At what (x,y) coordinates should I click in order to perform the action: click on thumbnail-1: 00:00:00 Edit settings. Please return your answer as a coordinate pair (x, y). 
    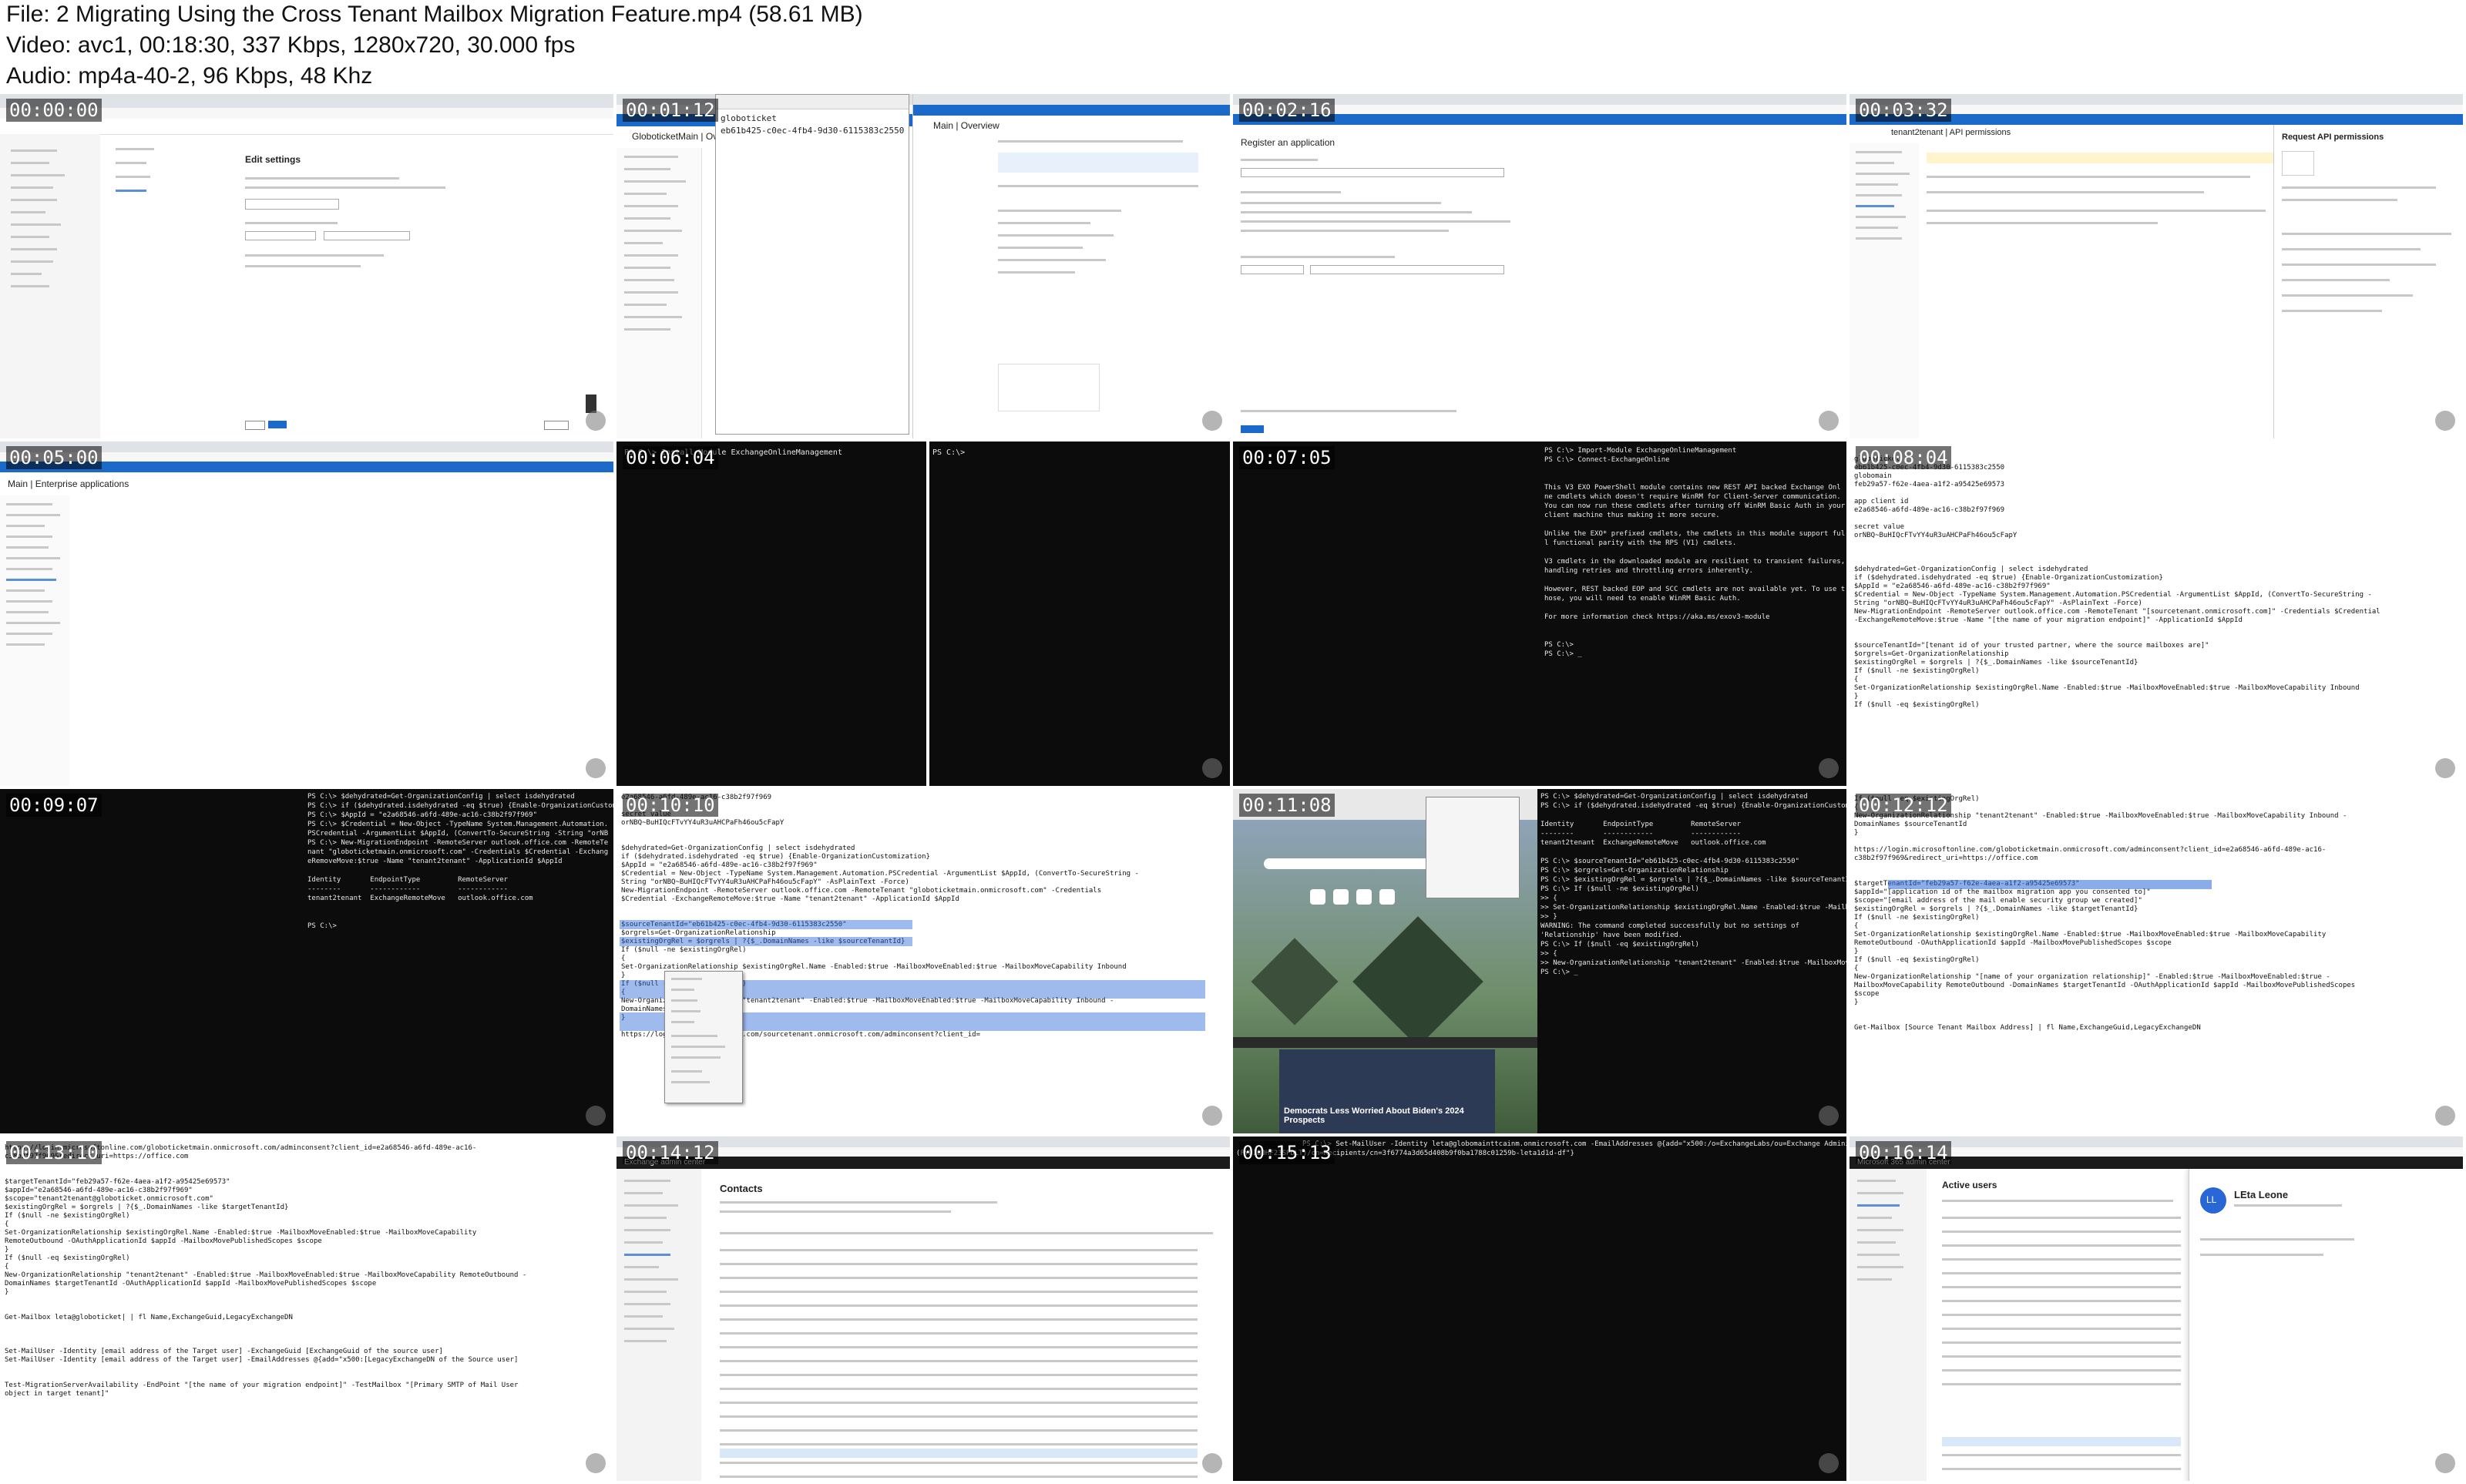
    Looking at the image, I should click on (308, 268).